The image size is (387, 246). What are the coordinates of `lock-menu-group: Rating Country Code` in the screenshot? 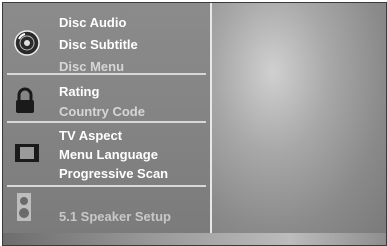 It's located at (106, 100).